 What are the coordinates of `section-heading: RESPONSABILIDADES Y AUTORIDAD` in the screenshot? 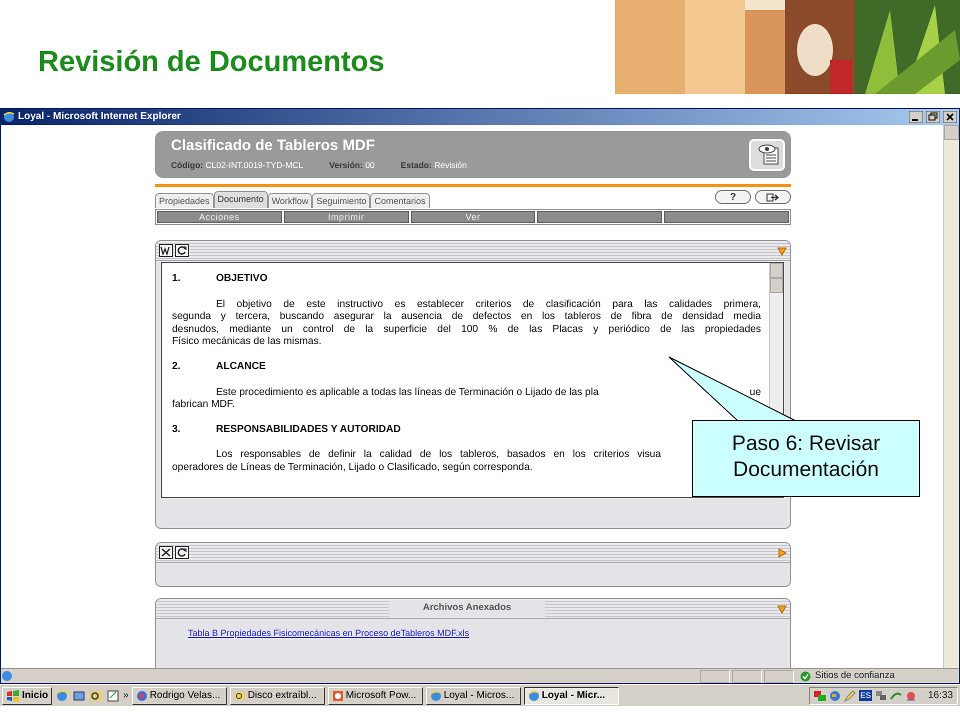 It's located at (308, 430).